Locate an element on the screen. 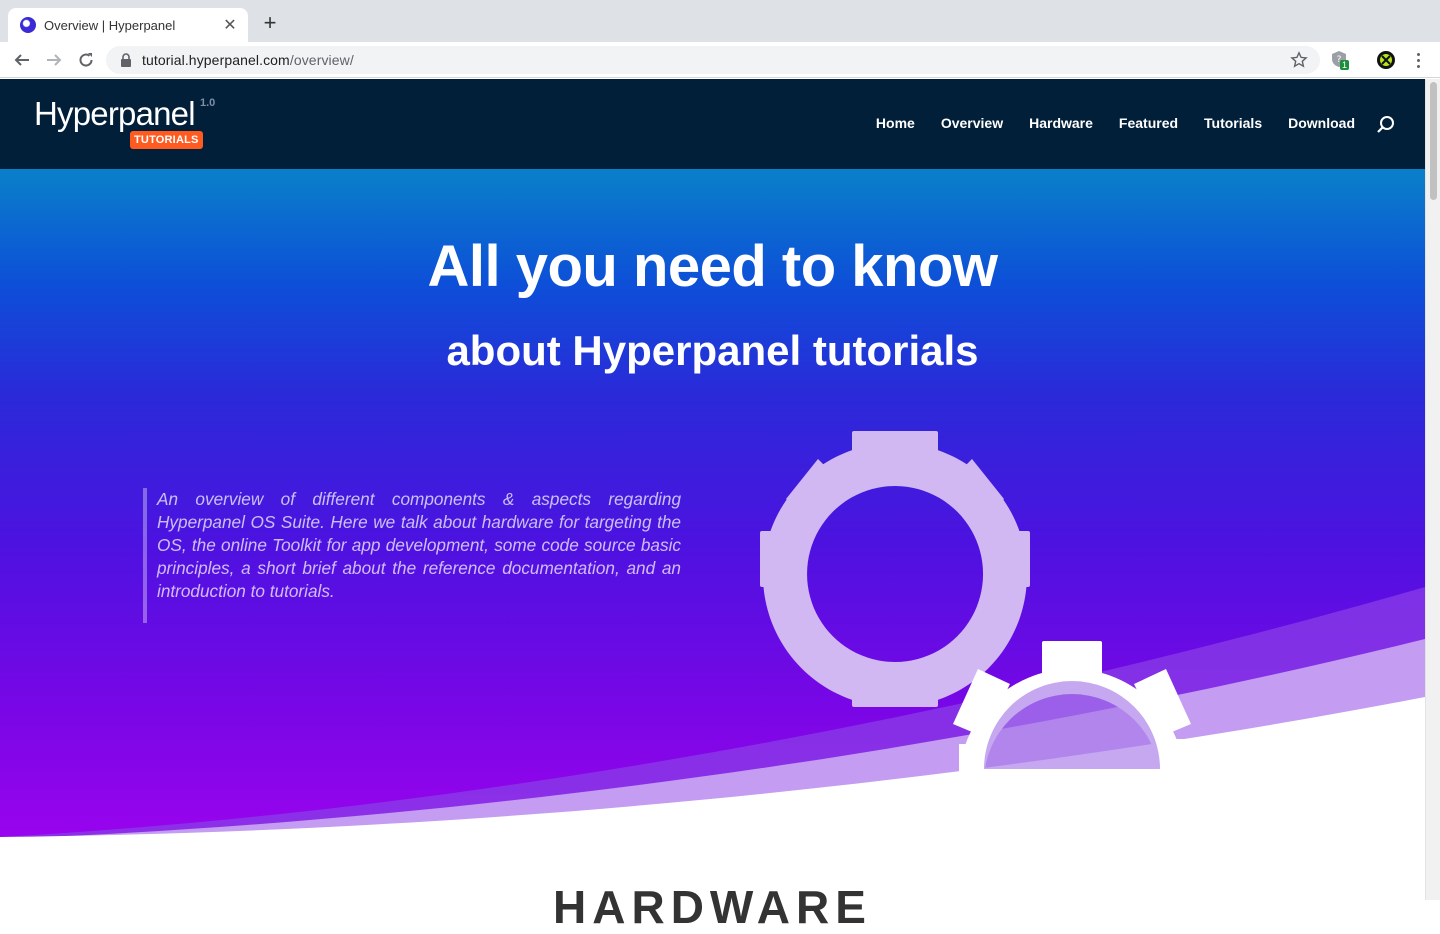 The image size is (1440, 934). browser-toolbar: tutorial.hyperpanel.com/overview/ ? 1 is located at coordinates (720, 60).